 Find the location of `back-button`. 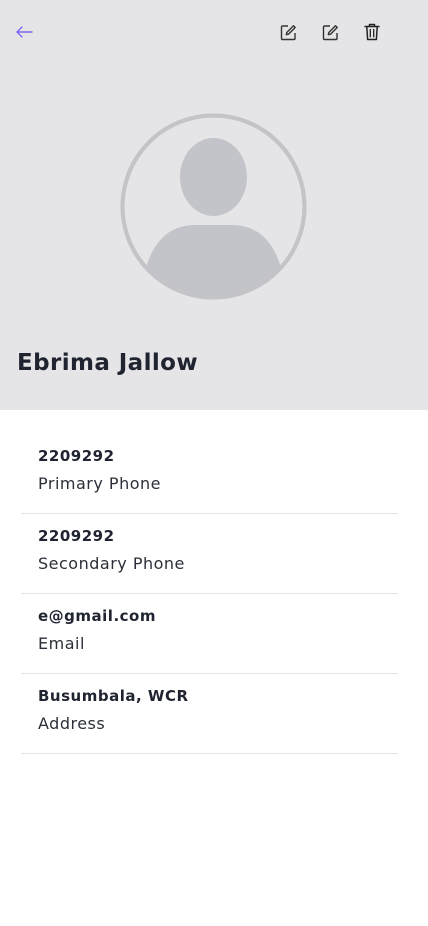

back-button is located at coordinates (24, 32).